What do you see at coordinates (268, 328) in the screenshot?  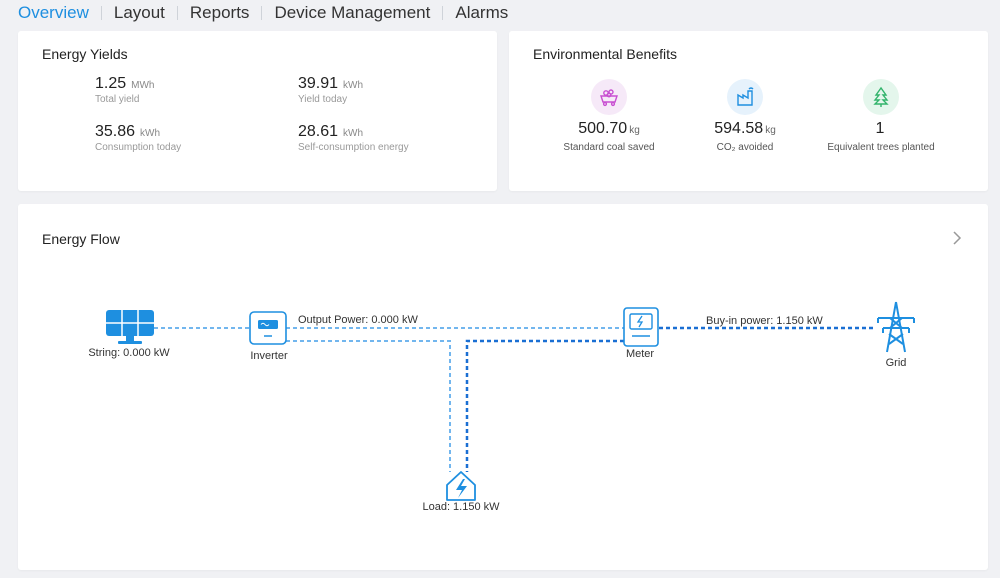 I see `inverter-icon` at bounding box center [268, 328].